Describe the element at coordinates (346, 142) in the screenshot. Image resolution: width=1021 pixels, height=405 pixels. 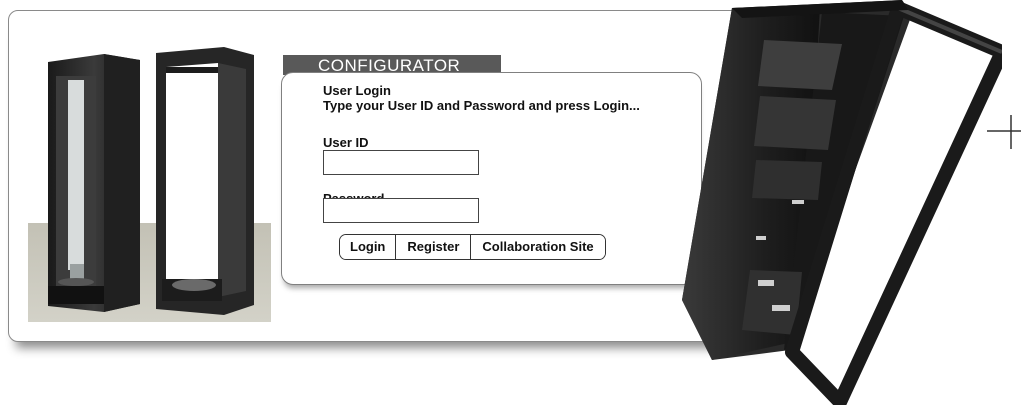
I see `user-id-label: User ID` at that location.